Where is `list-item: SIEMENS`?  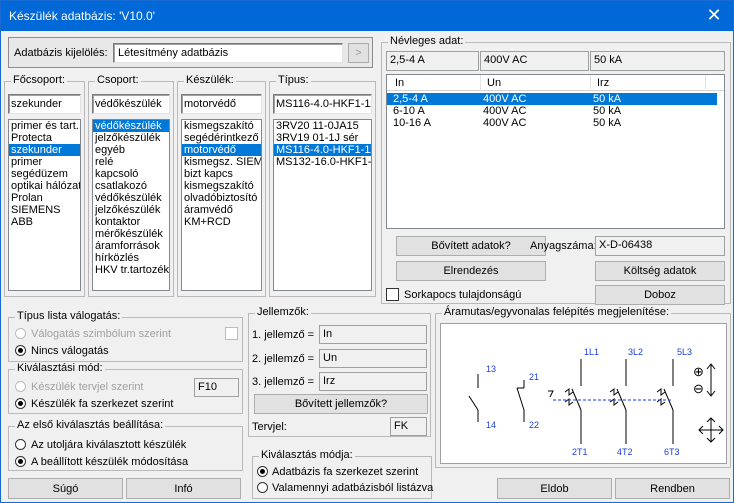 list-item: SIEMENS is located at coordinates (44, 210).